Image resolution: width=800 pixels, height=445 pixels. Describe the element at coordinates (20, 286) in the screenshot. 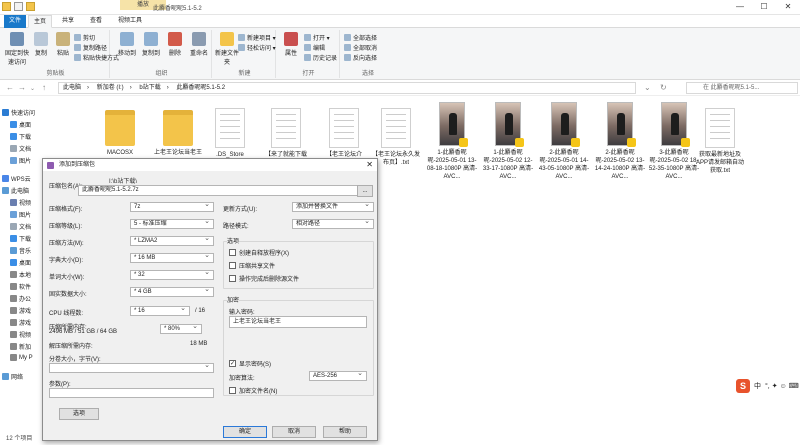

I see `nav-item: 软件` at that location.